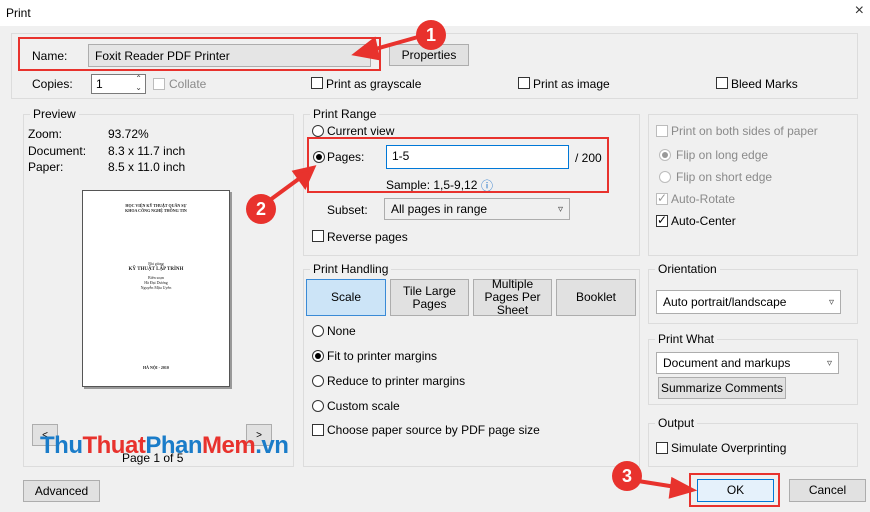 Image resolution: width=870 pixels, height=512 pixels. I want to click on step-badge-1: 1, so click(431, 35).